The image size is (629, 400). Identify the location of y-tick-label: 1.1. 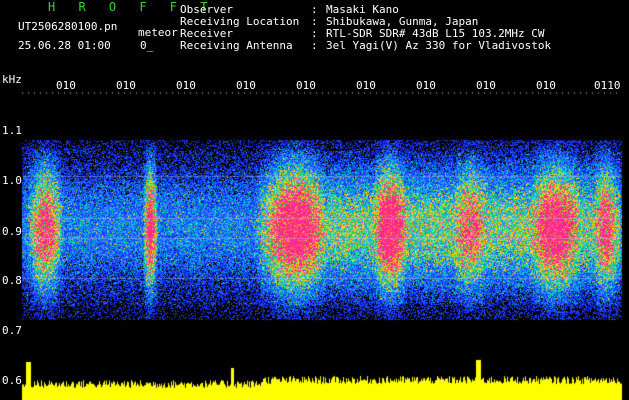
(12, 130).